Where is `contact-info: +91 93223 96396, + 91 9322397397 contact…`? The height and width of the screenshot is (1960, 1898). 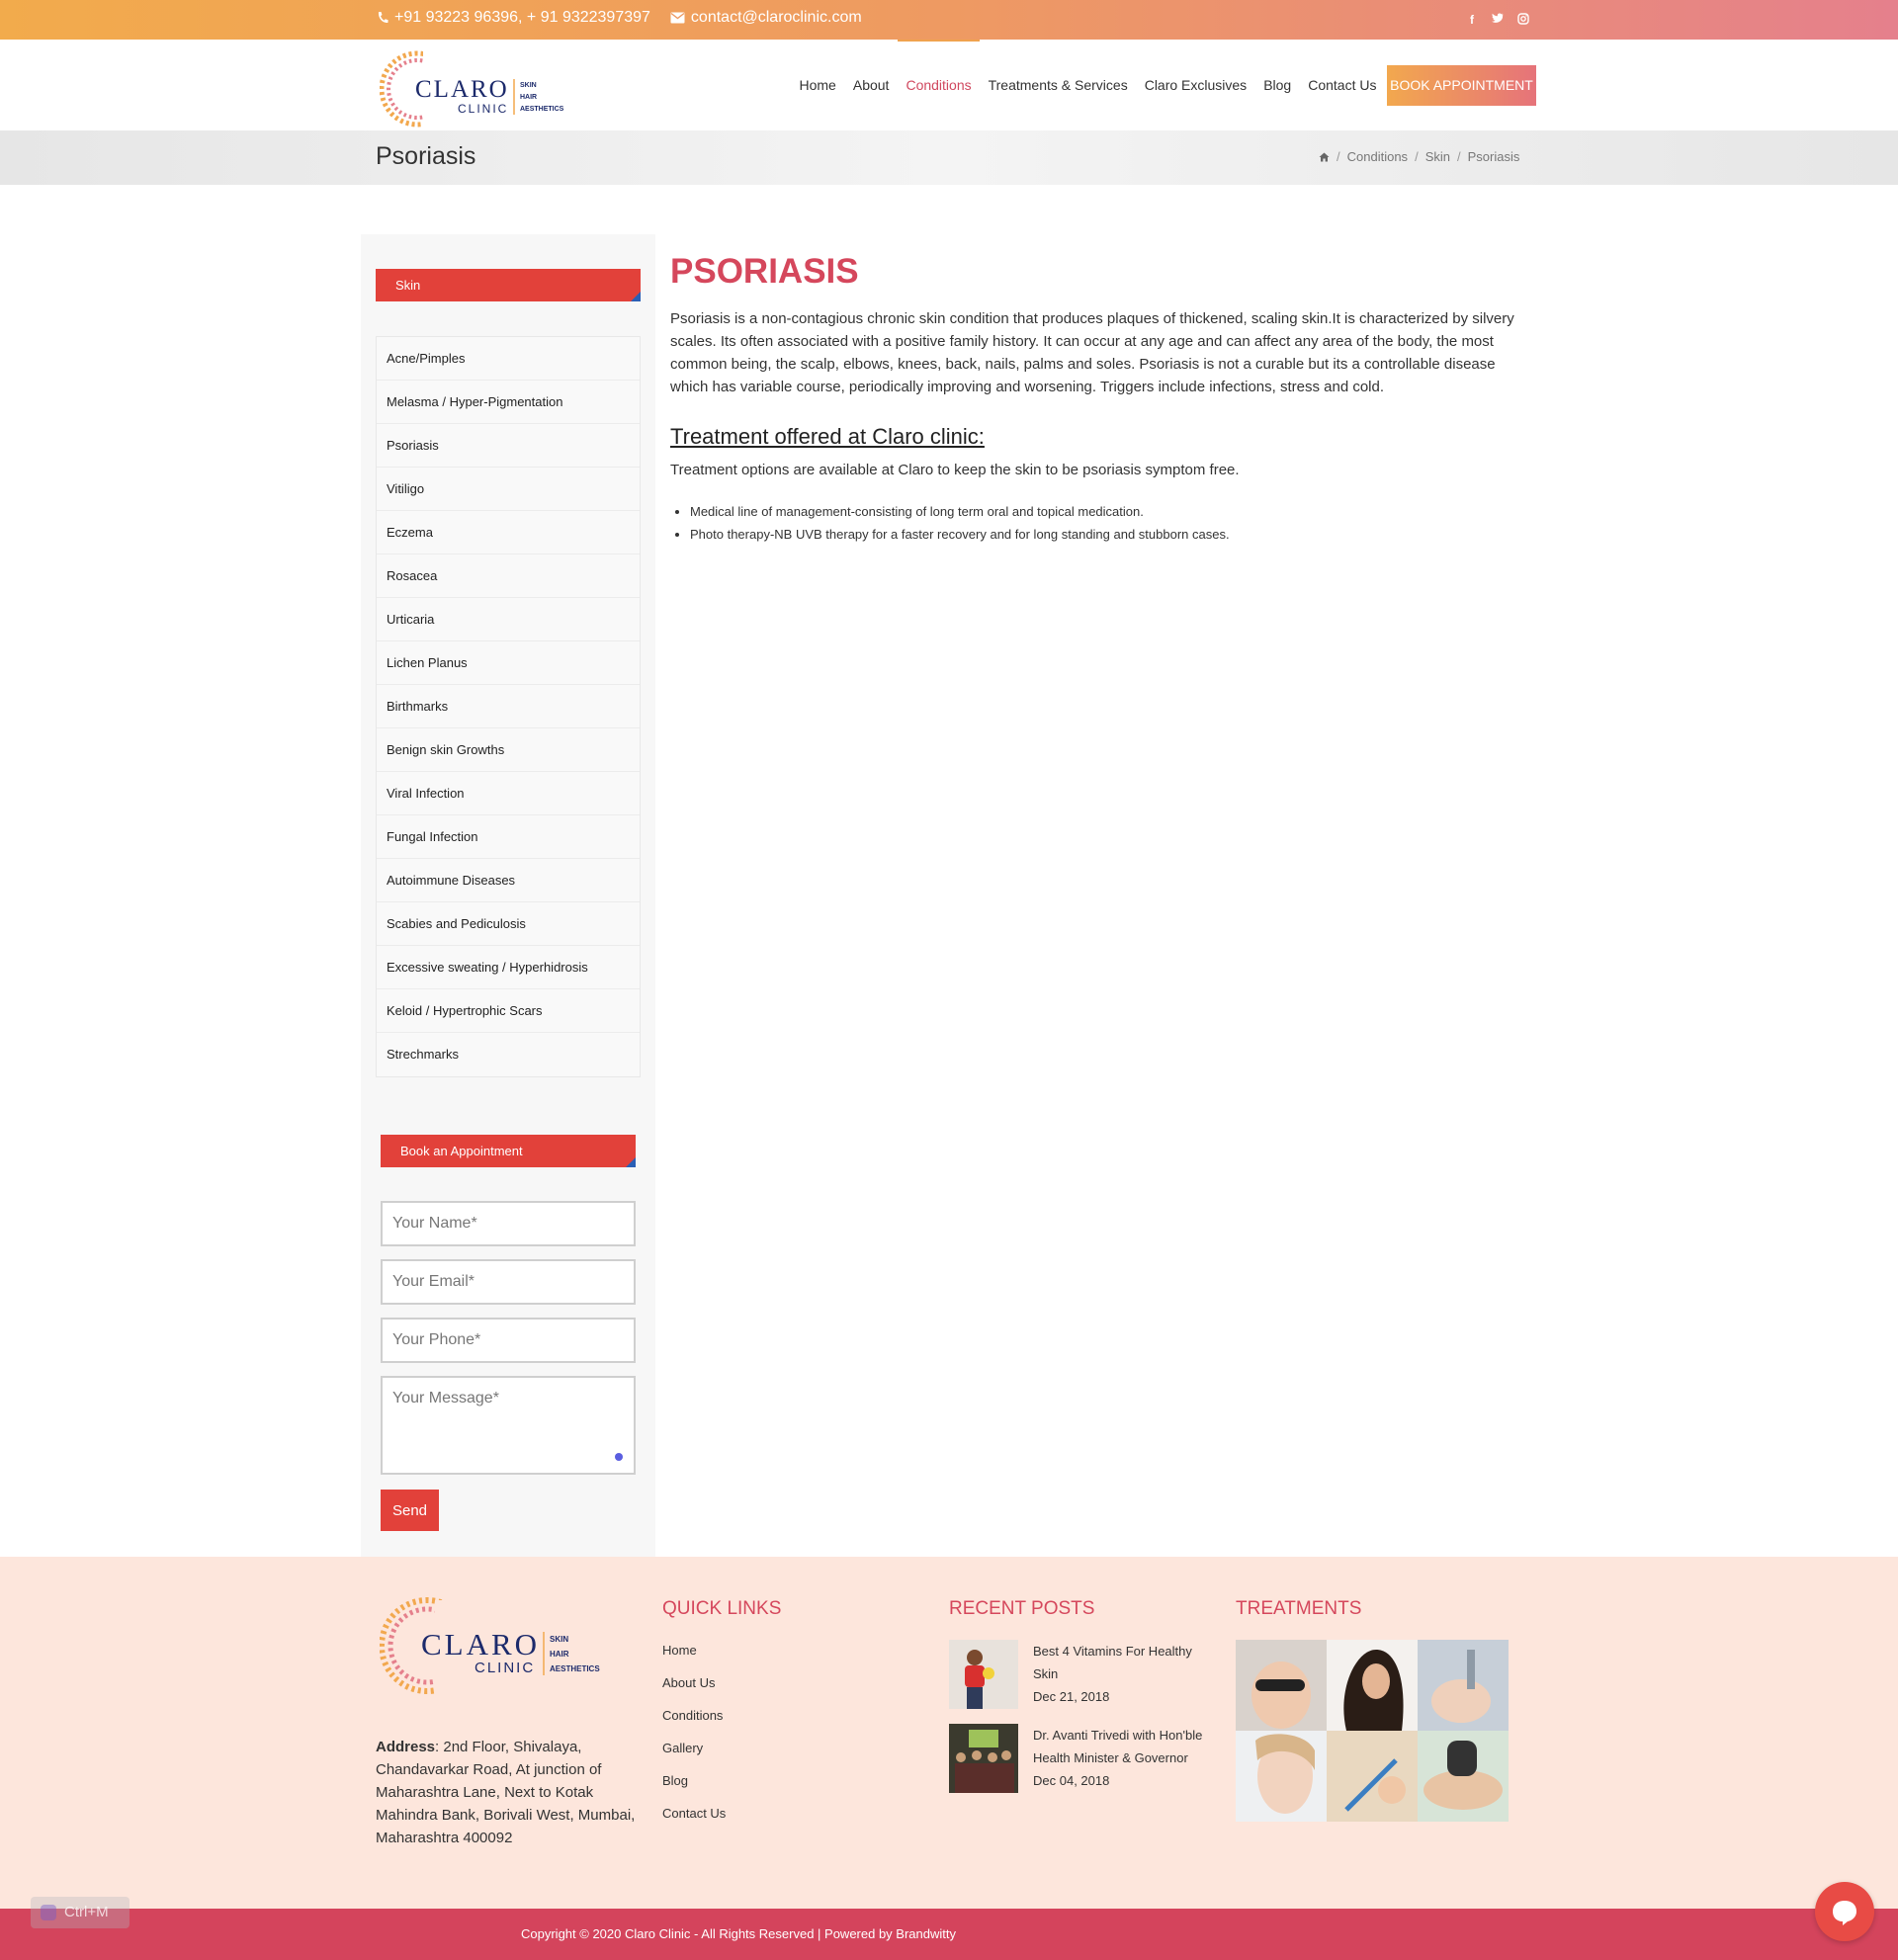 contact-info: +91 93223 96396, + 91 9322397397 contact… is located at coordinates (620, 18).